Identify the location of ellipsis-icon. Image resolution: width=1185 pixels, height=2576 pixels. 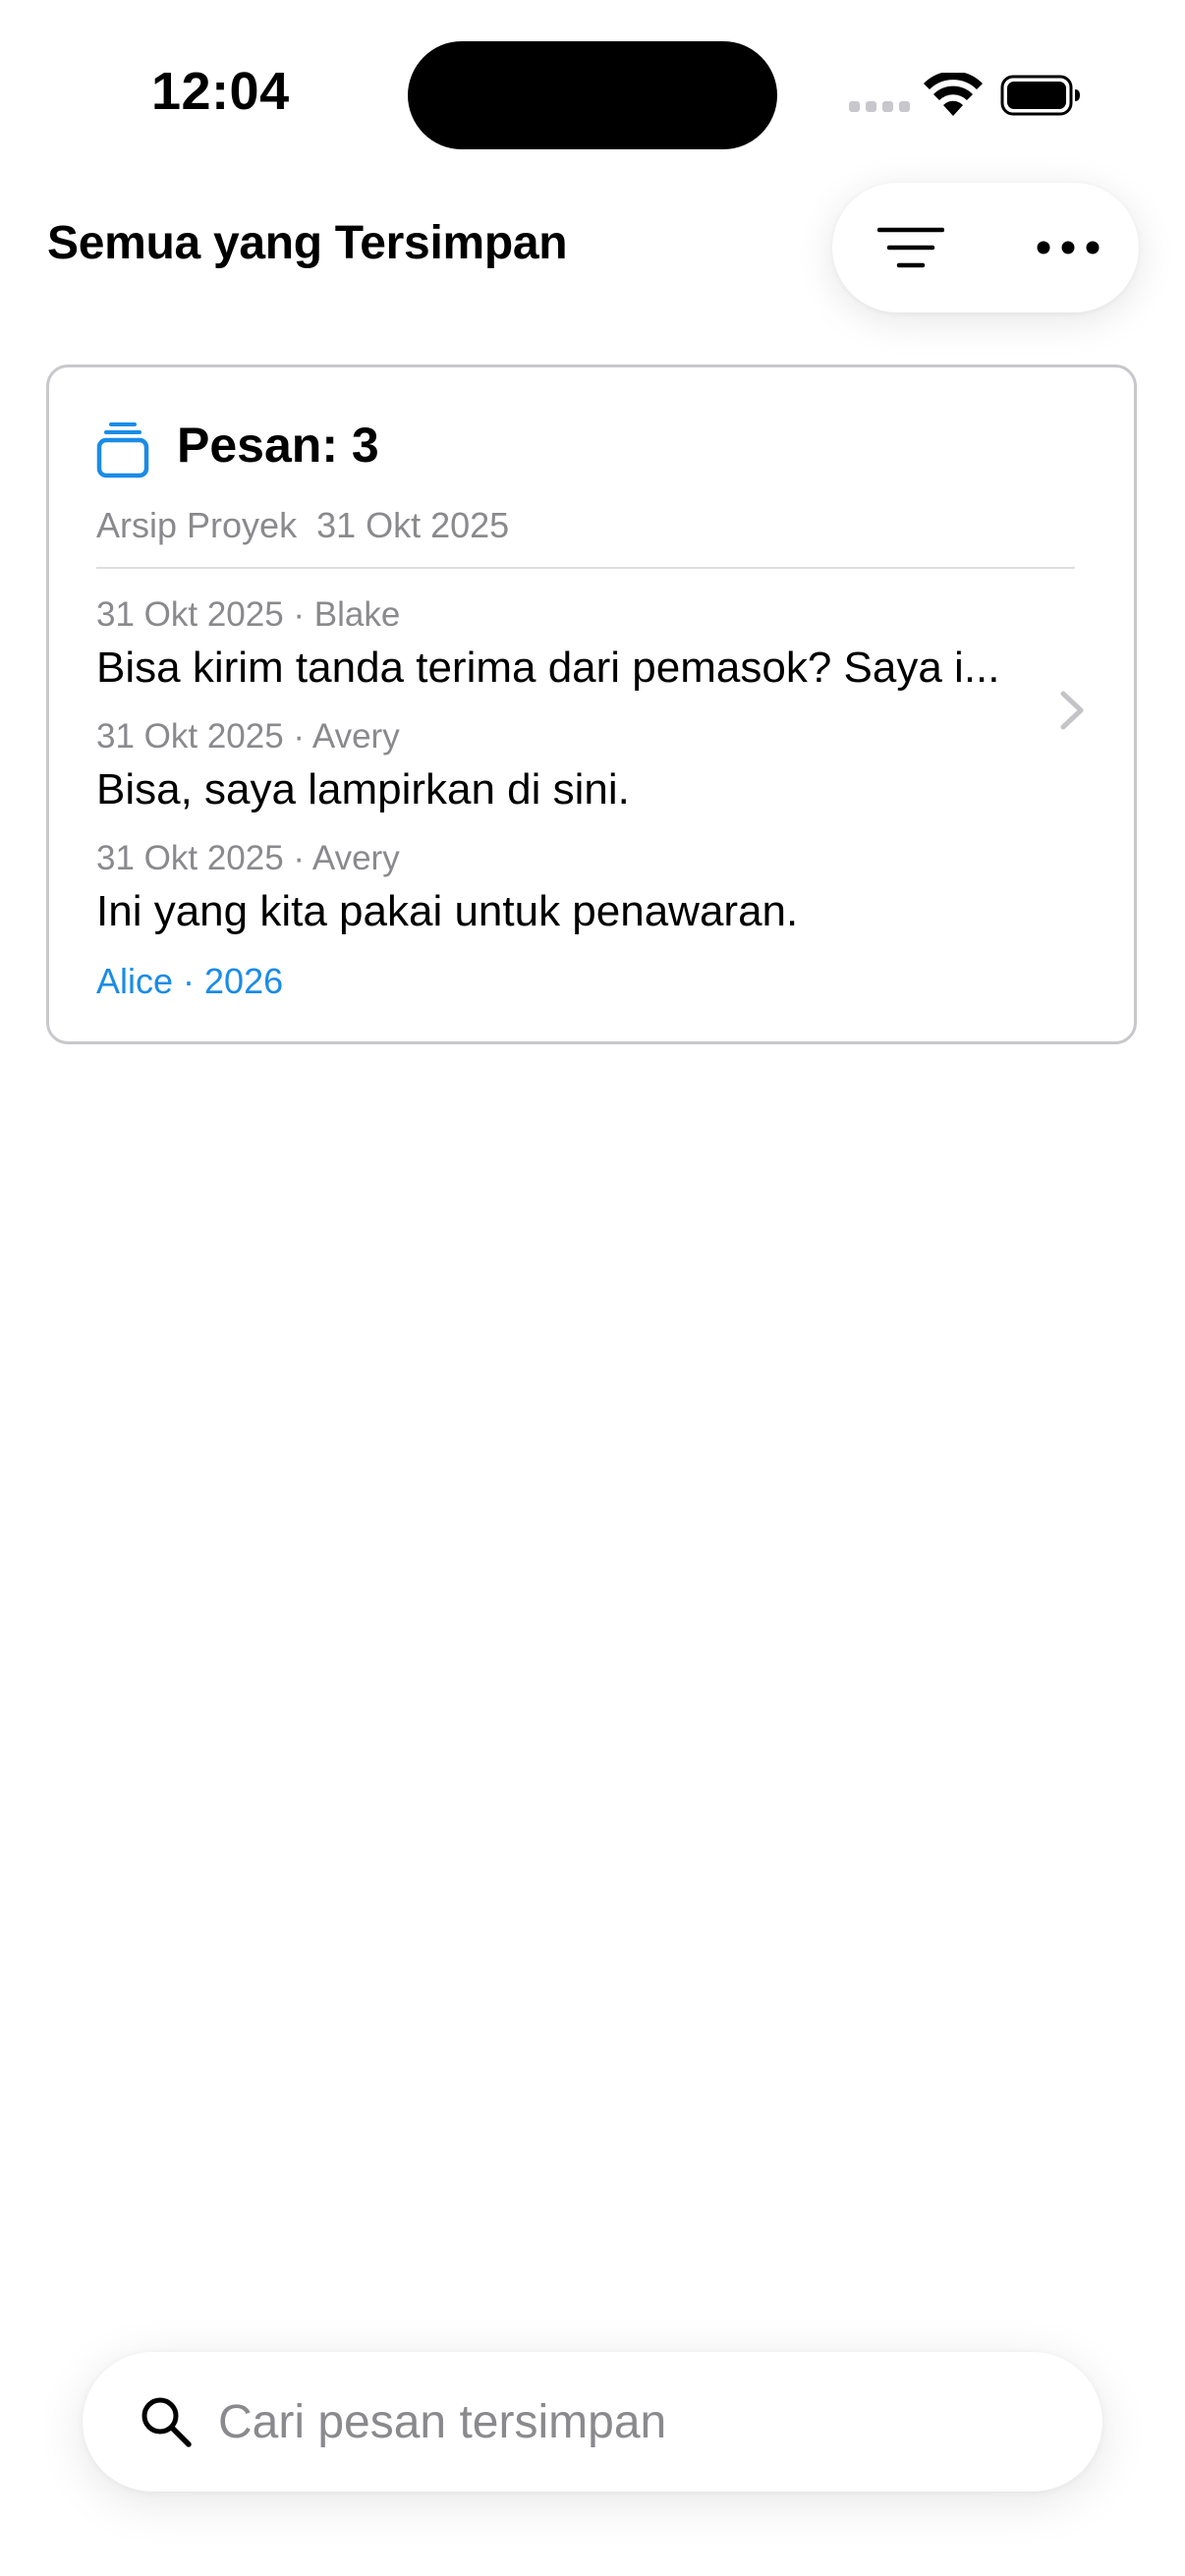
(1069, 247).